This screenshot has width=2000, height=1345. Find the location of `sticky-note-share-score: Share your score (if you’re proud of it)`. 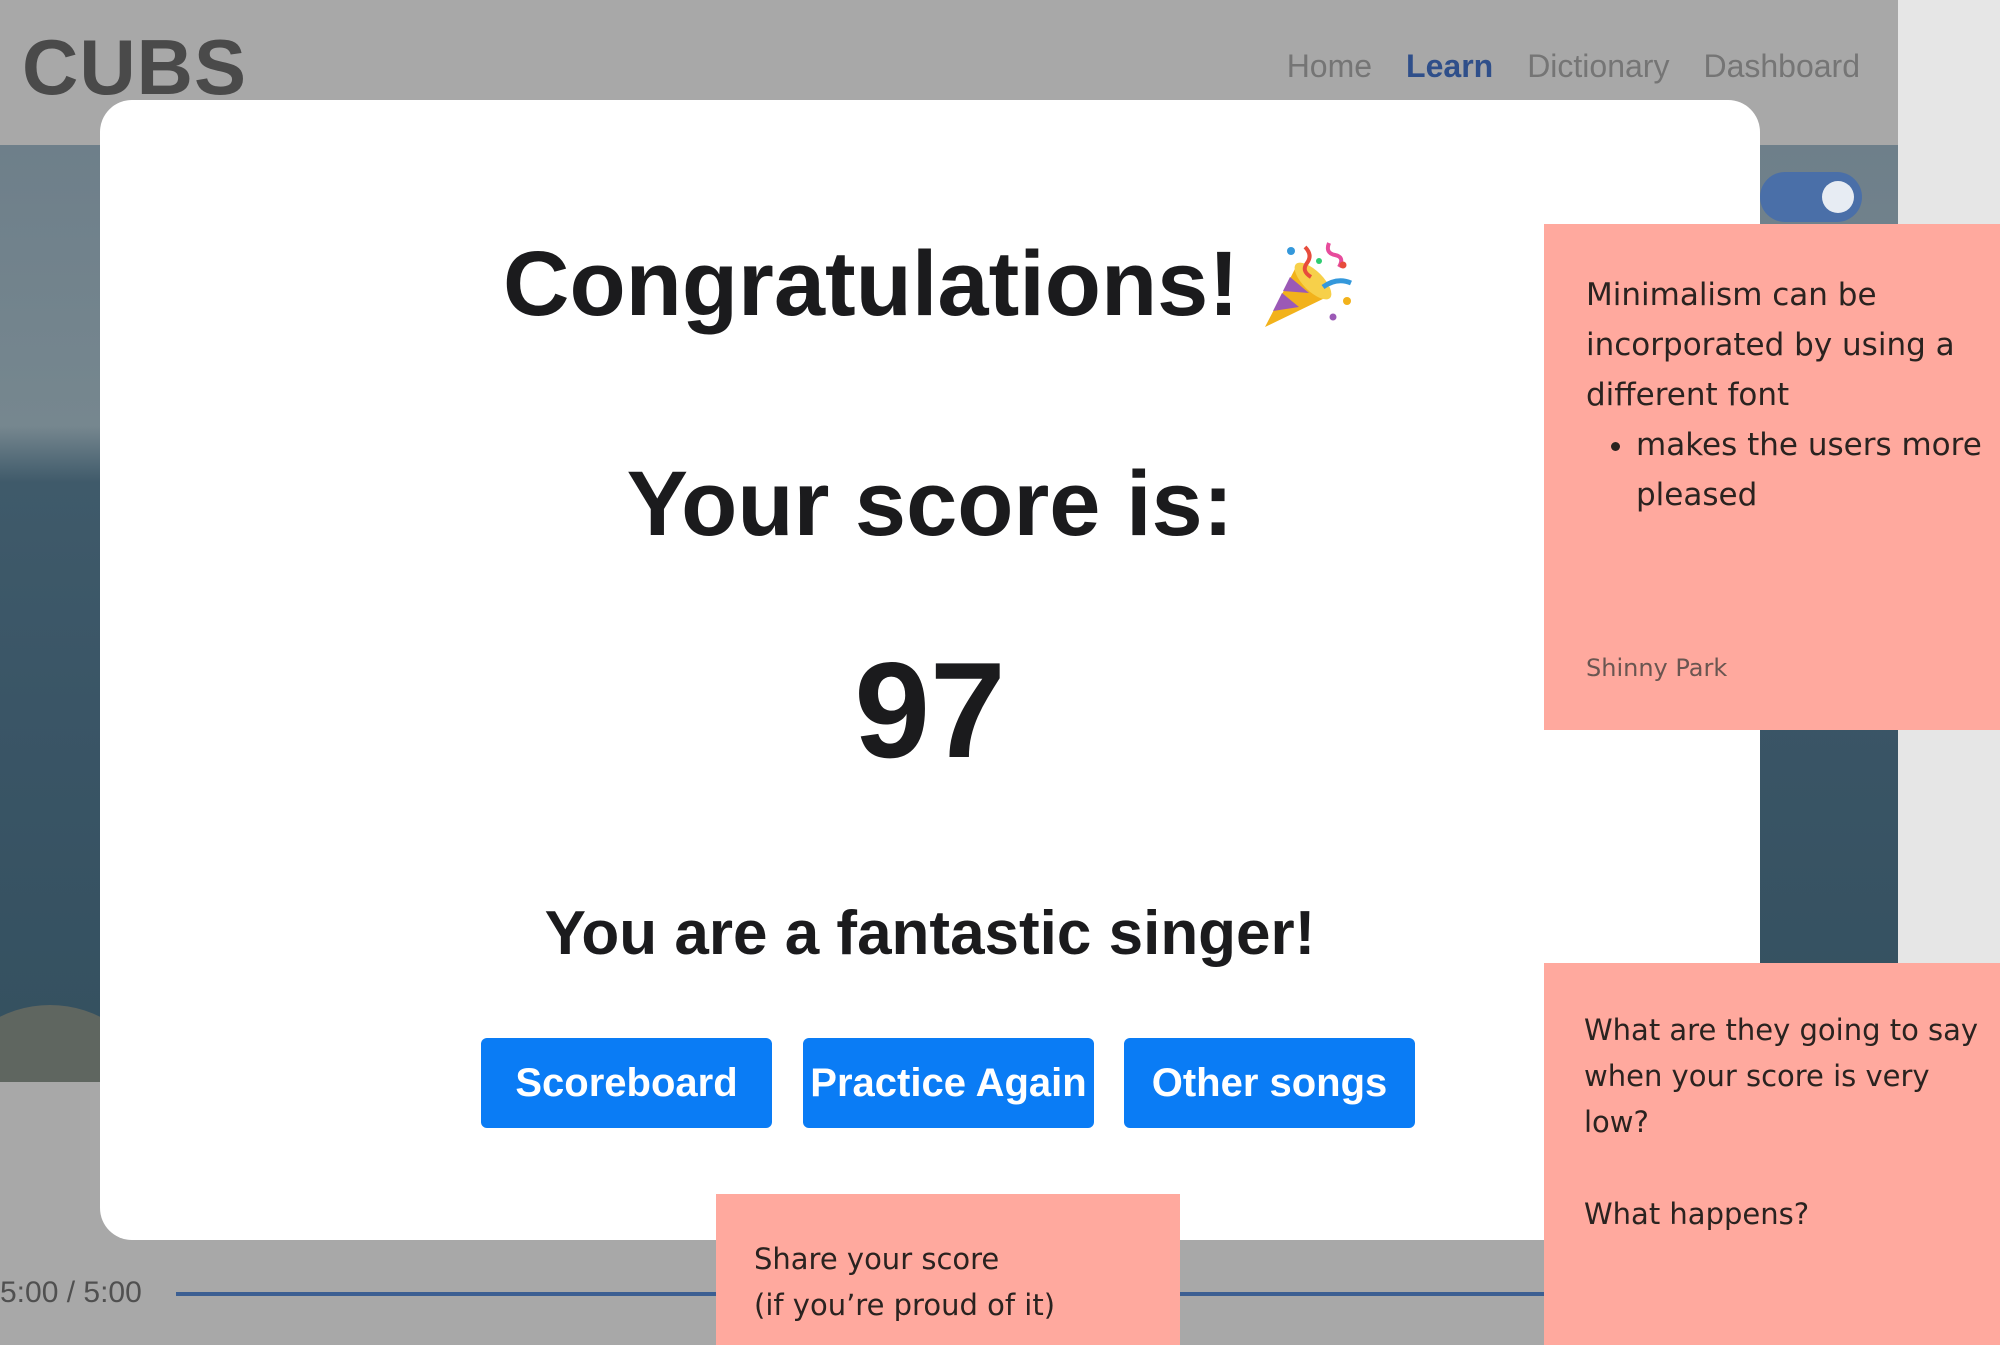

sticky-note-share-score: Share your score (if you’re proud of it) is located at coordinates (948, 1269).